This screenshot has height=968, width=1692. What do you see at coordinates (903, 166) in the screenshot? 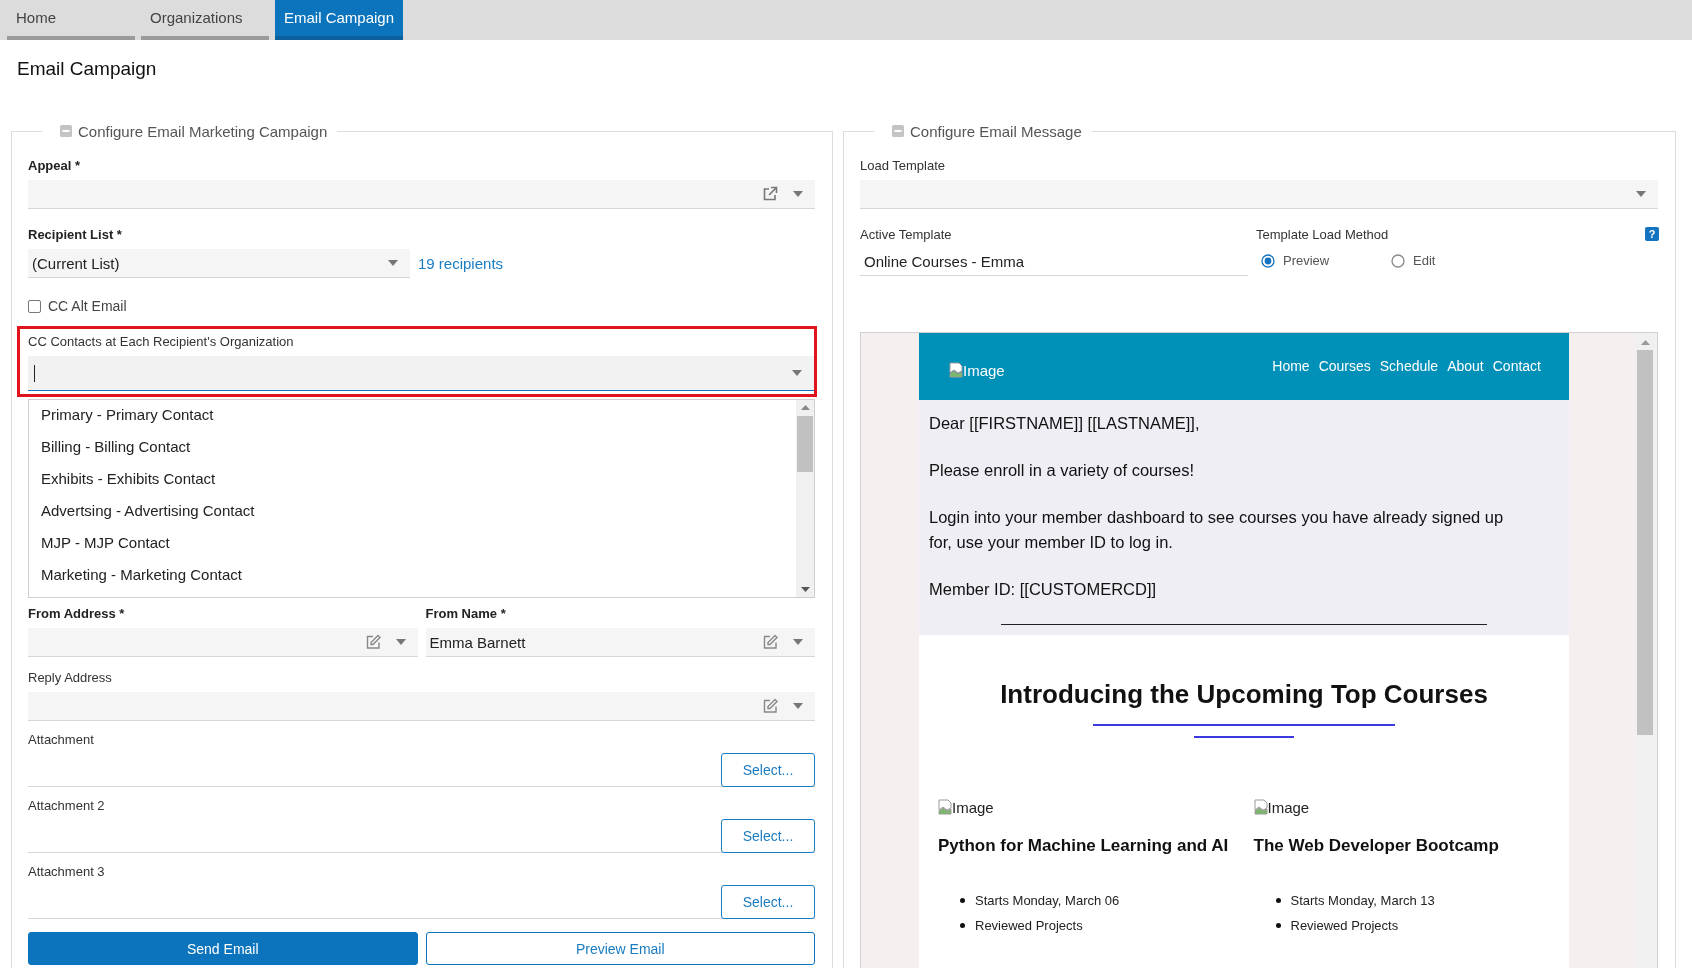
I see `field-label: Load Template` at bounding box center [903, 166].